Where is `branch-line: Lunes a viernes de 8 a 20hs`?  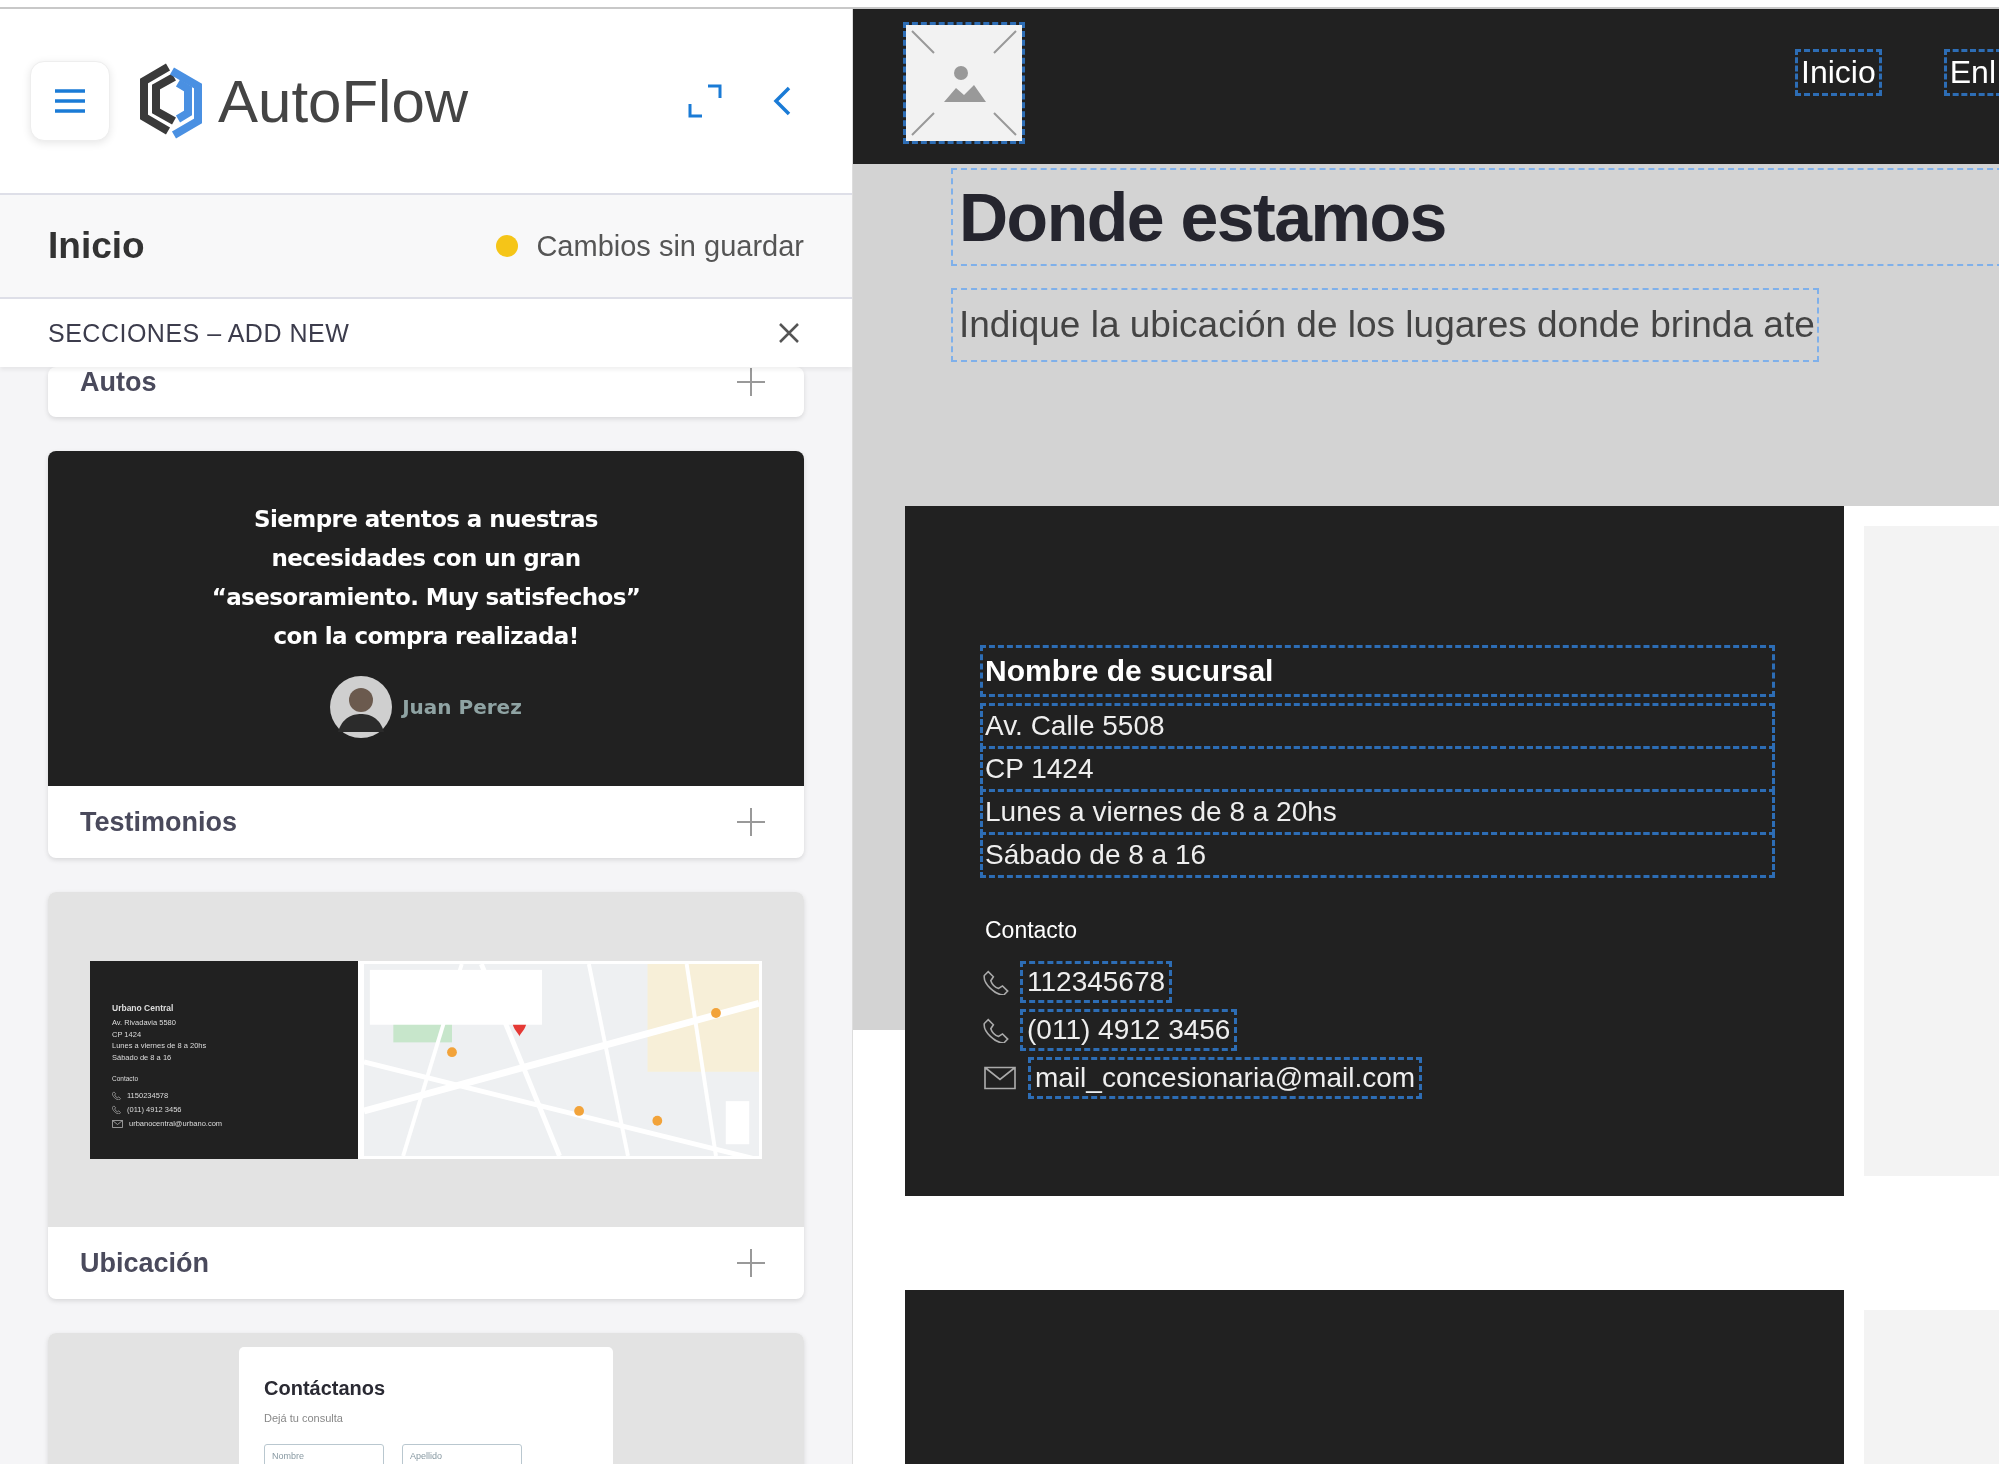 branch-line: Lunes a viernes de 8 a 20hs is located at coordinates (1377, 812).